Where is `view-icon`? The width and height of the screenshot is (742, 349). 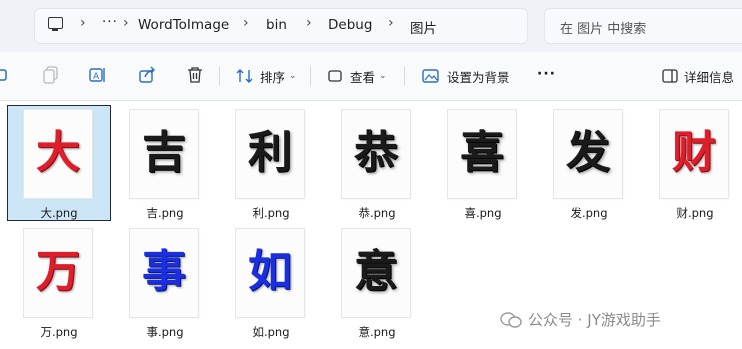 view-icon is located at coordinates (335, 76).